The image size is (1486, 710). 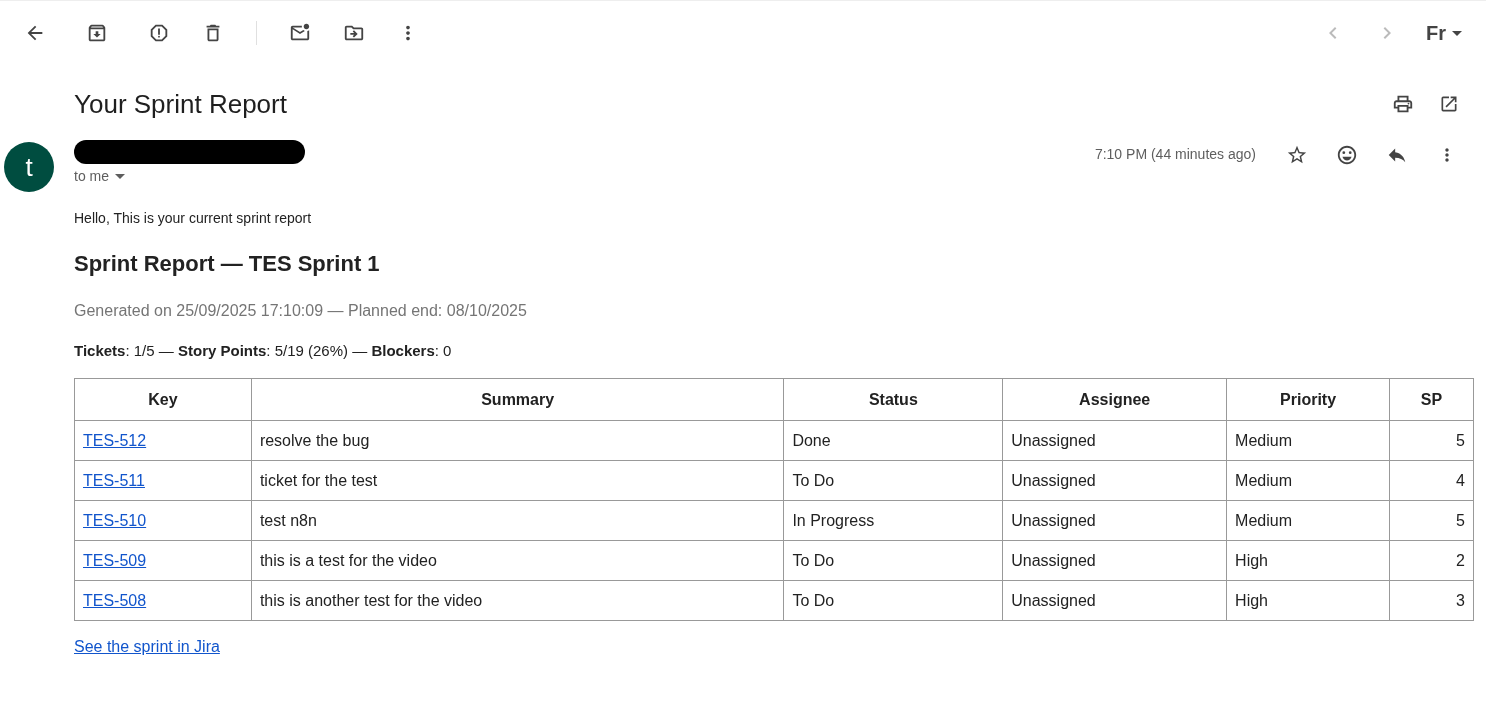 I want to click on table-cell: Done, so click(x=893, y=440).